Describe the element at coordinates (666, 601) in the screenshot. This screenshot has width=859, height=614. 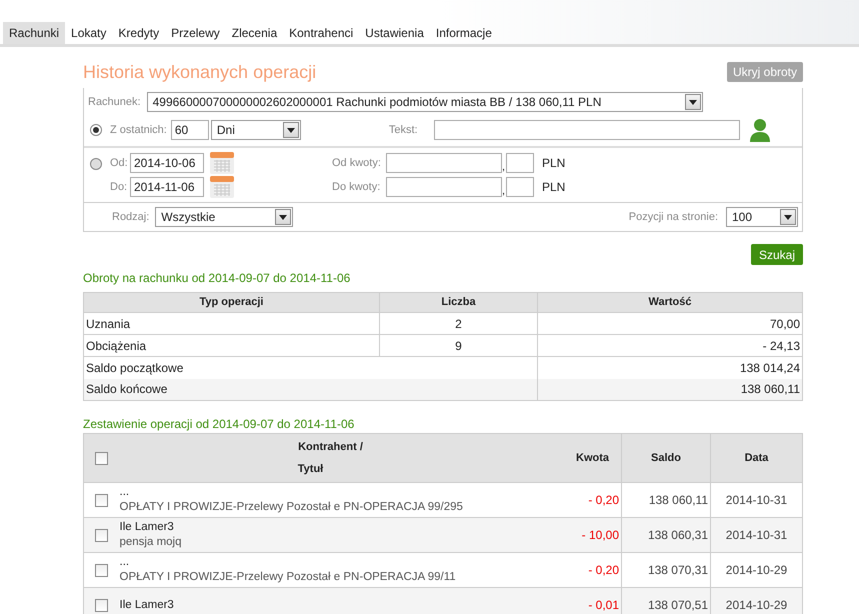
I see `balance-cell: 138 070,51` at that location.